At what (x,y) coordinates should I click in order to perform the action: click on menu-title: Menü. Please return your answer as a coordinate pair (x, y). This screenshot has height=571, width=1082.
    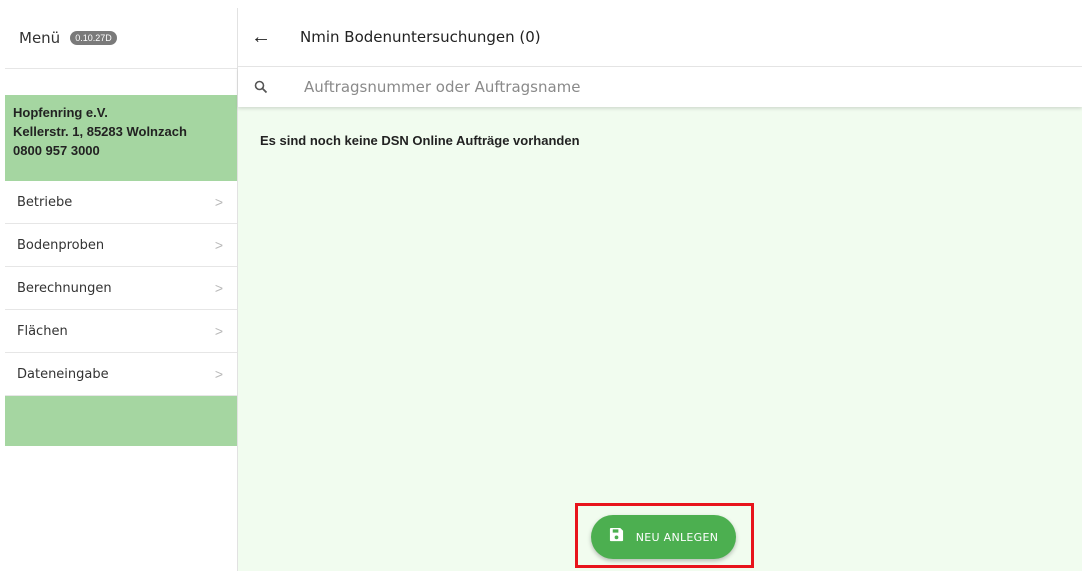
    Looking at the image, I should click on (40, 38).